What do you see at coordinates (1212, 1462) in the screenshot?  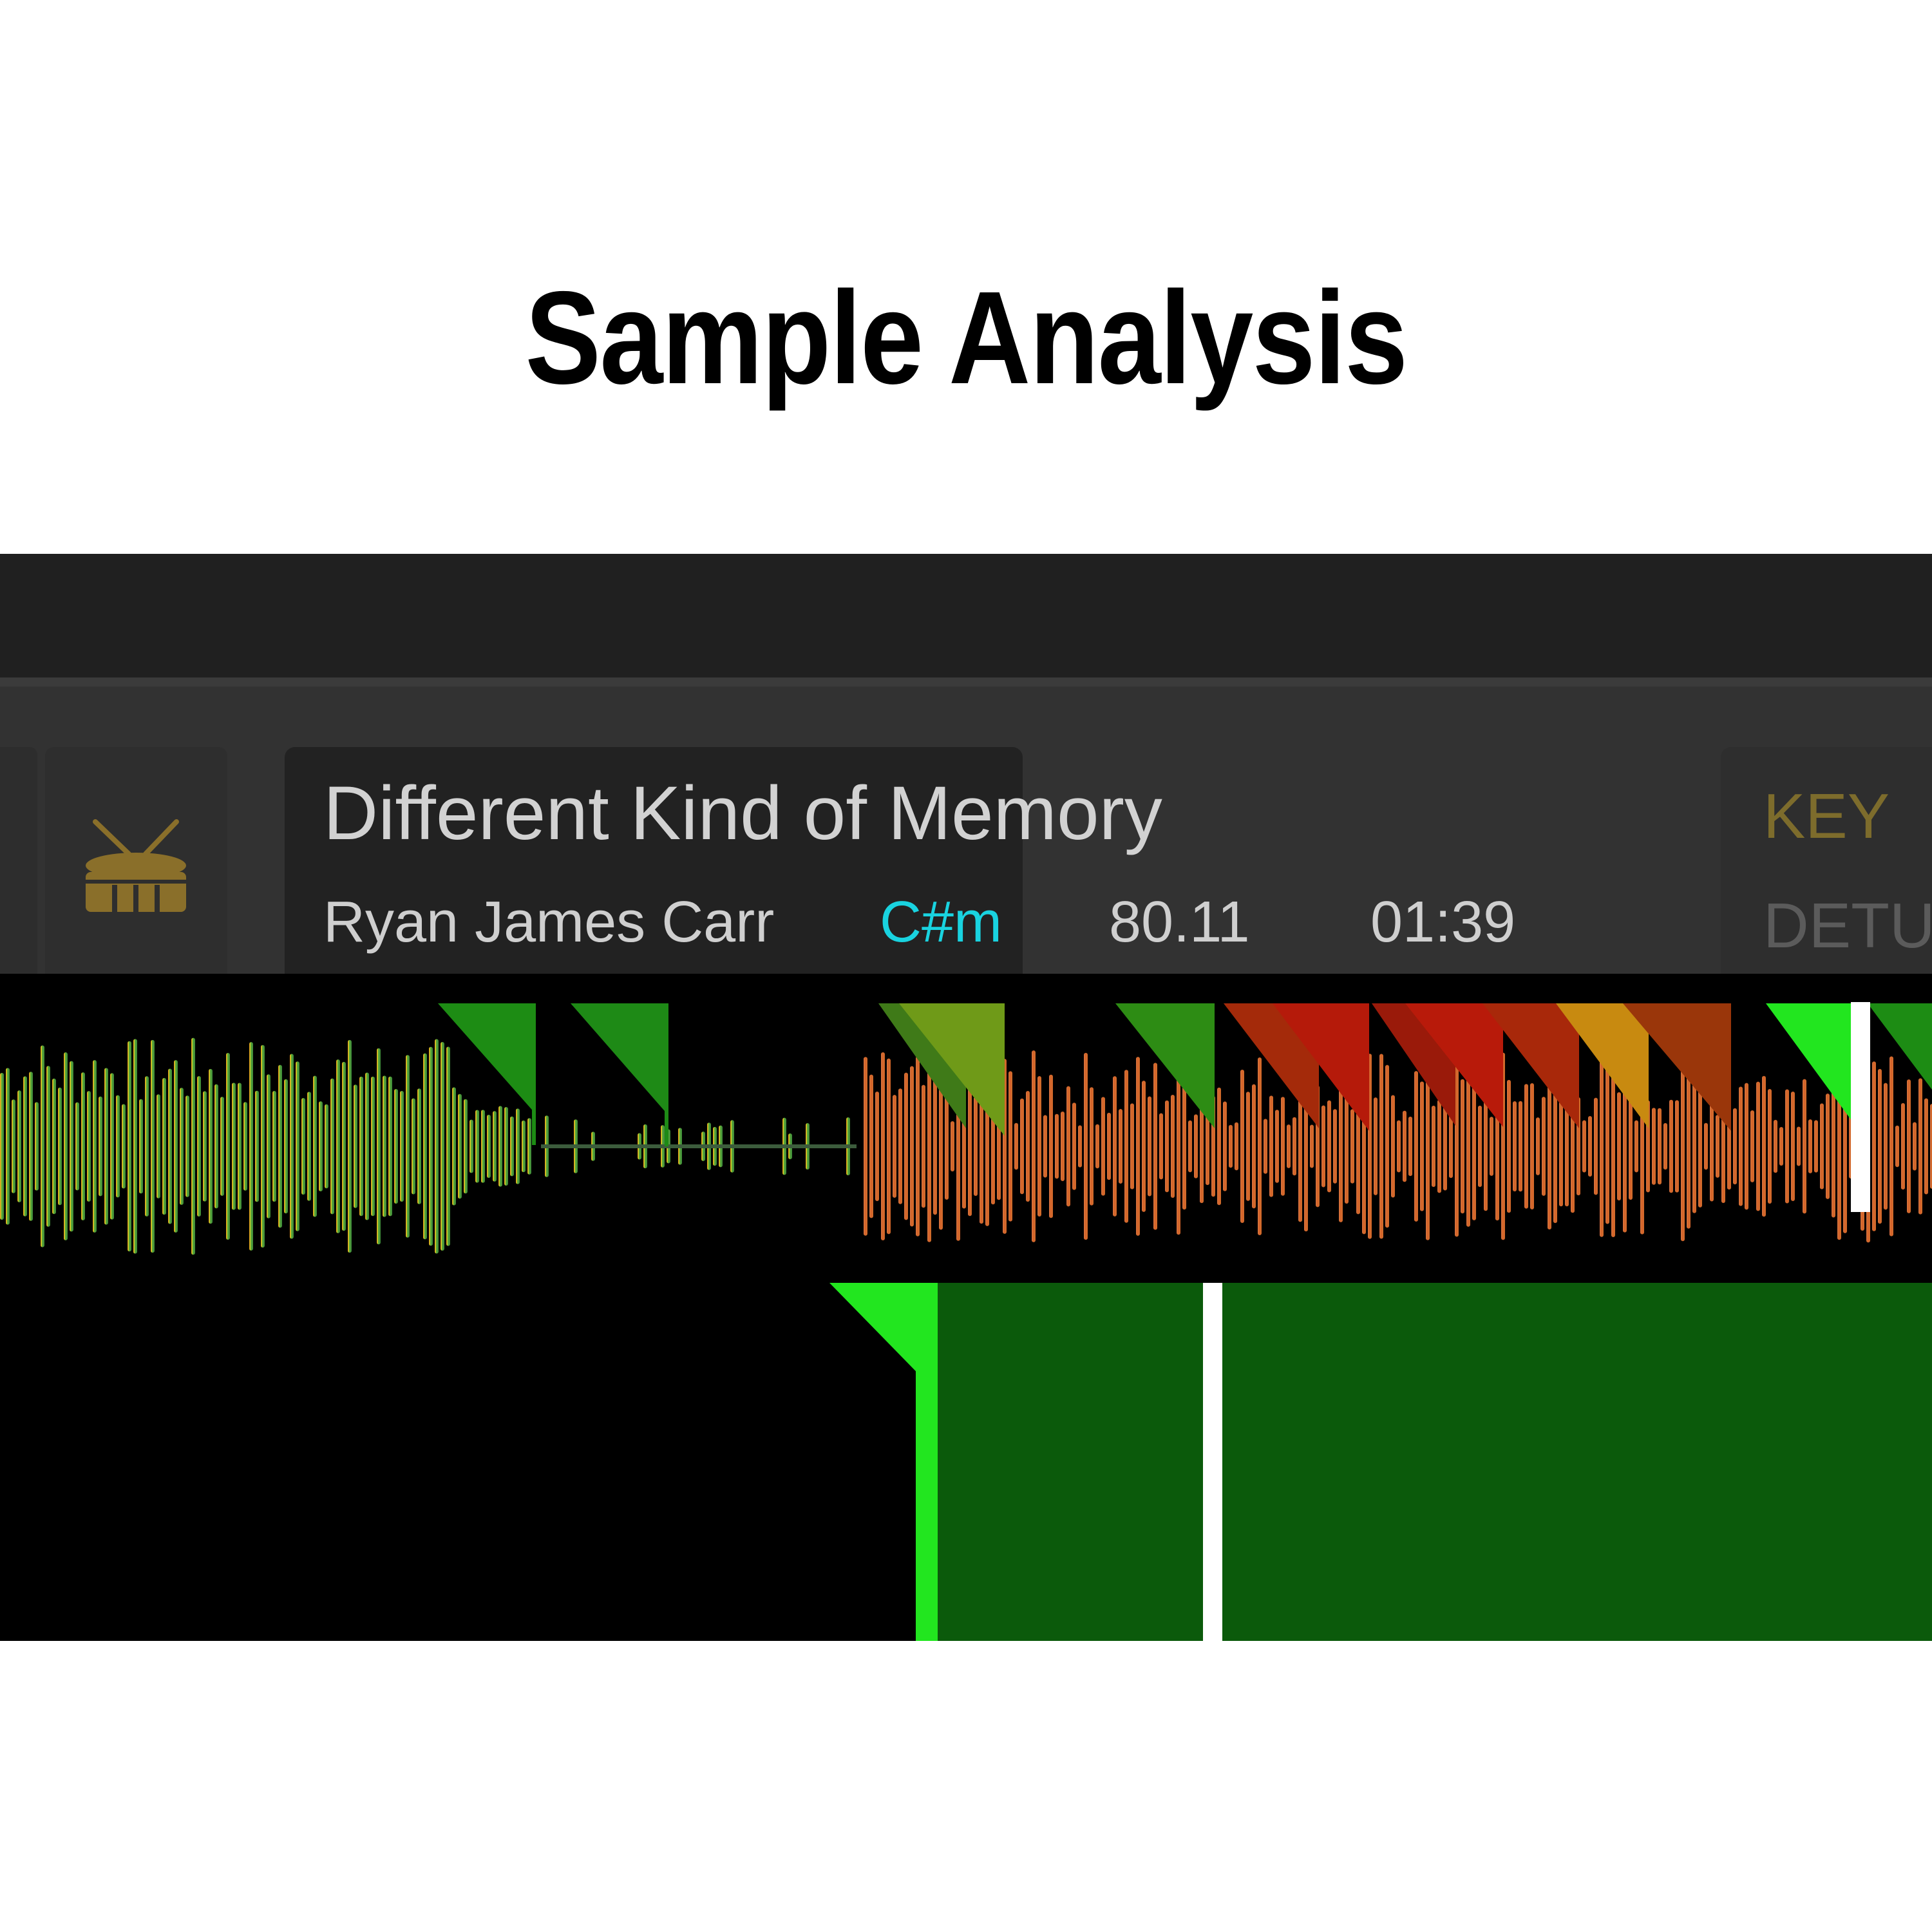 I see `loop-playhead` at bounding box center [1212, 1462].